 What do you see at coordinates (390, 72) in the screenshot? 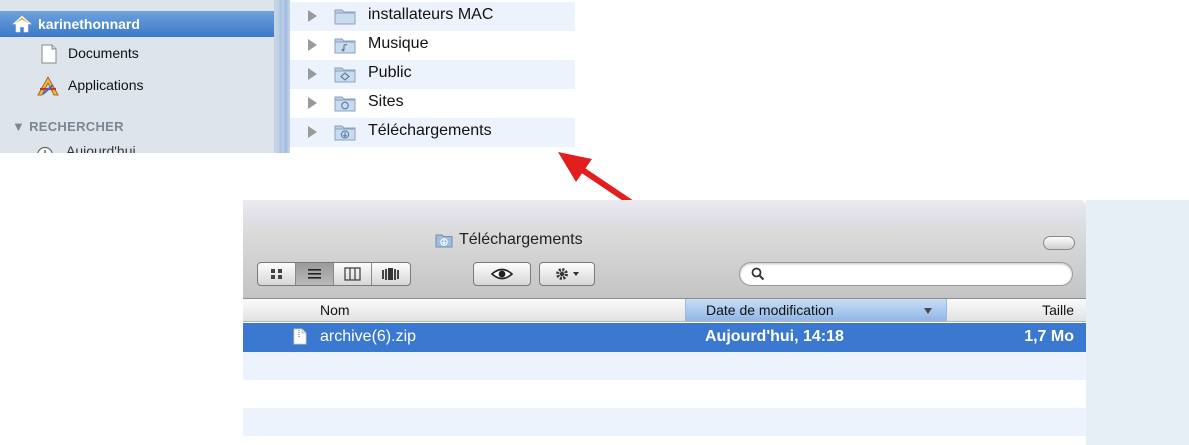
I see `list-item-label: Public` at bounding box center [390, 72].